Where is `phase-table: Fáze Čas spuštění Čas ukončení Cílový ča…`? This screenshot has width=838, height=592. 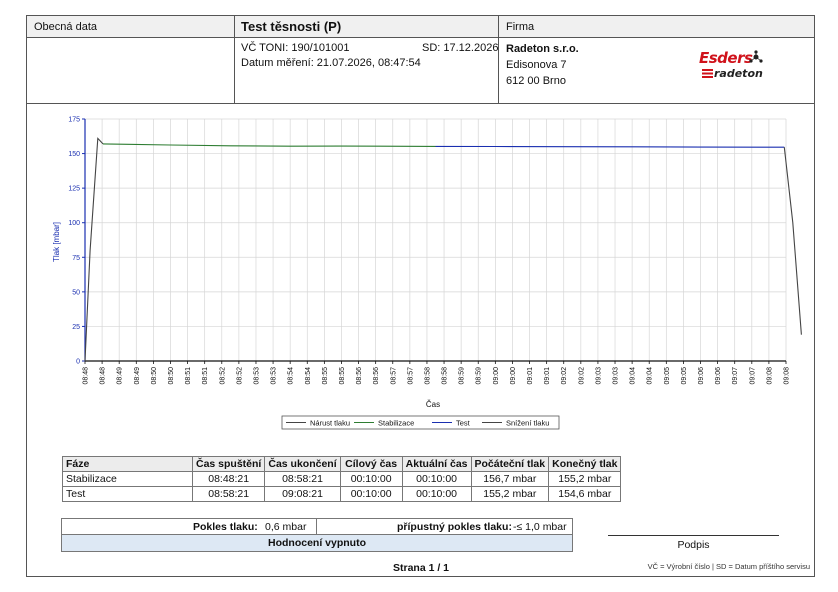
phase-table: Fáze Čas spuštění Čas ukončení Cílový ča… is located at coordinates (342, 479).